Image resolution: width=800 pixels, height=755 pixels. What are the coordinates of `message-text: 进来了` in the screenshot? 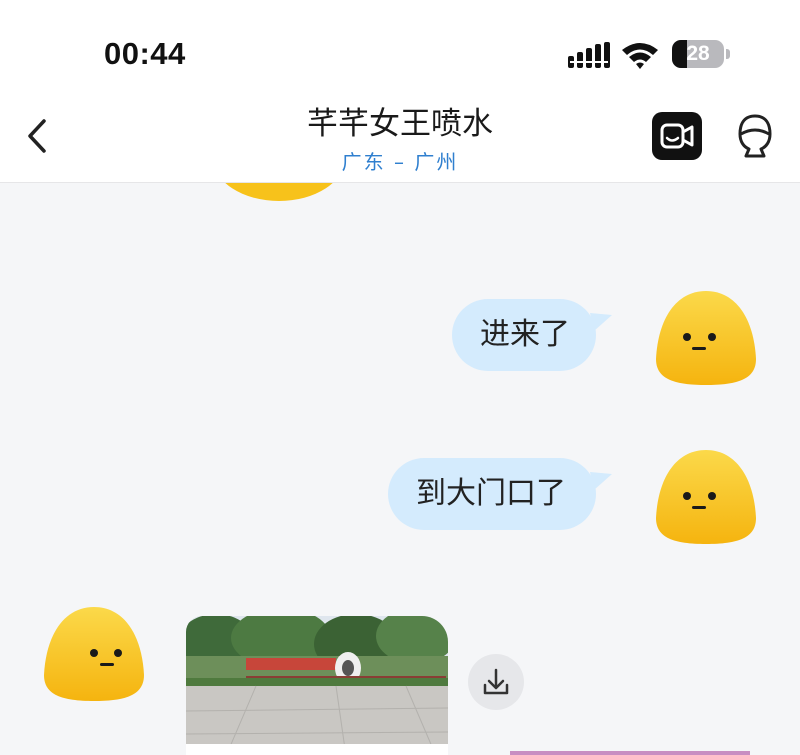 It's located at (525, 334).